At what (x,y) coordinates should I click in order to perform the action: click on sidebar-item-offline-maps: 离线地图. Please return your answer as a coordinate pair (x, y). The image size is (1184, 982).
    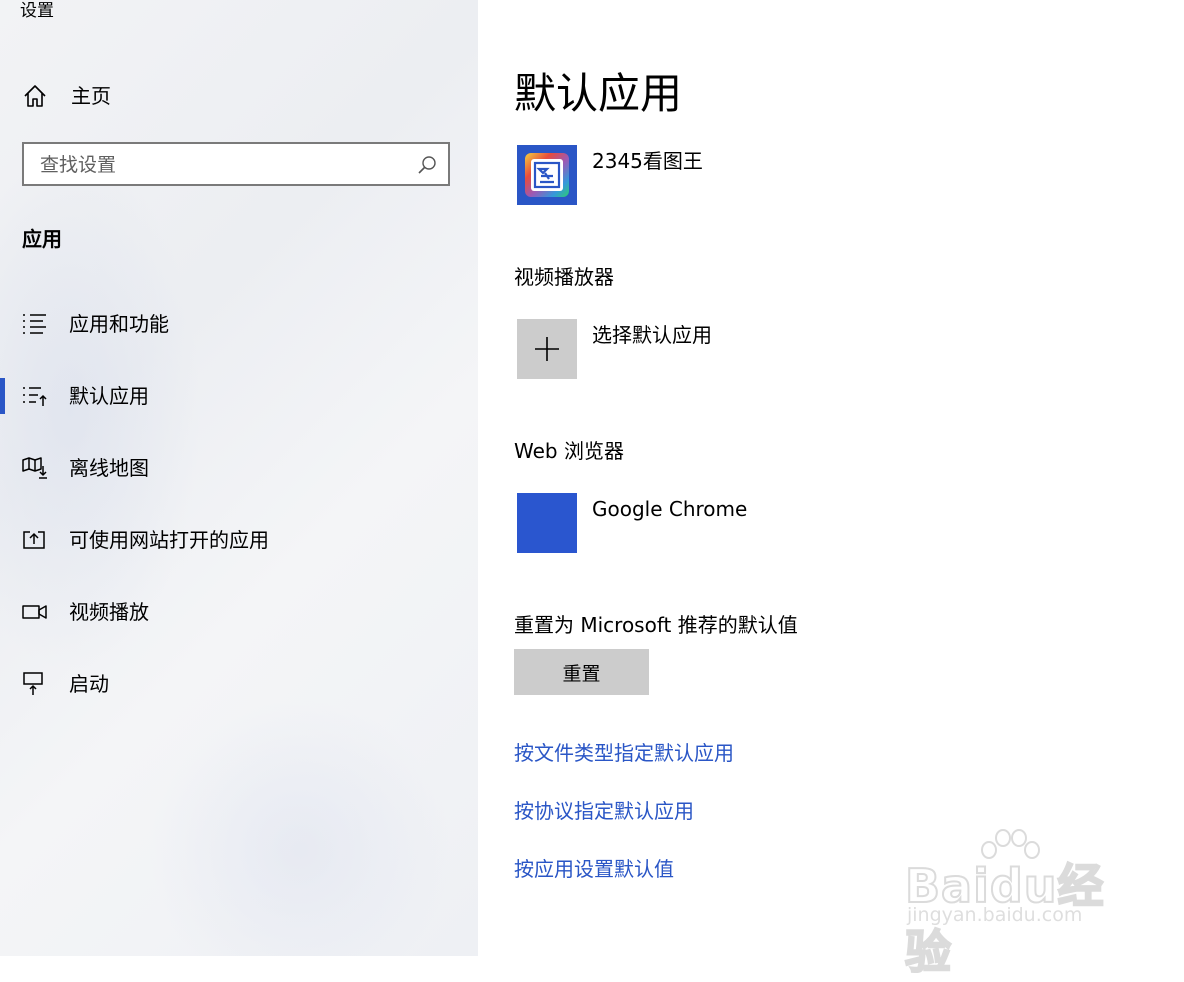
    Looking at the image, I should click on (239, 468).